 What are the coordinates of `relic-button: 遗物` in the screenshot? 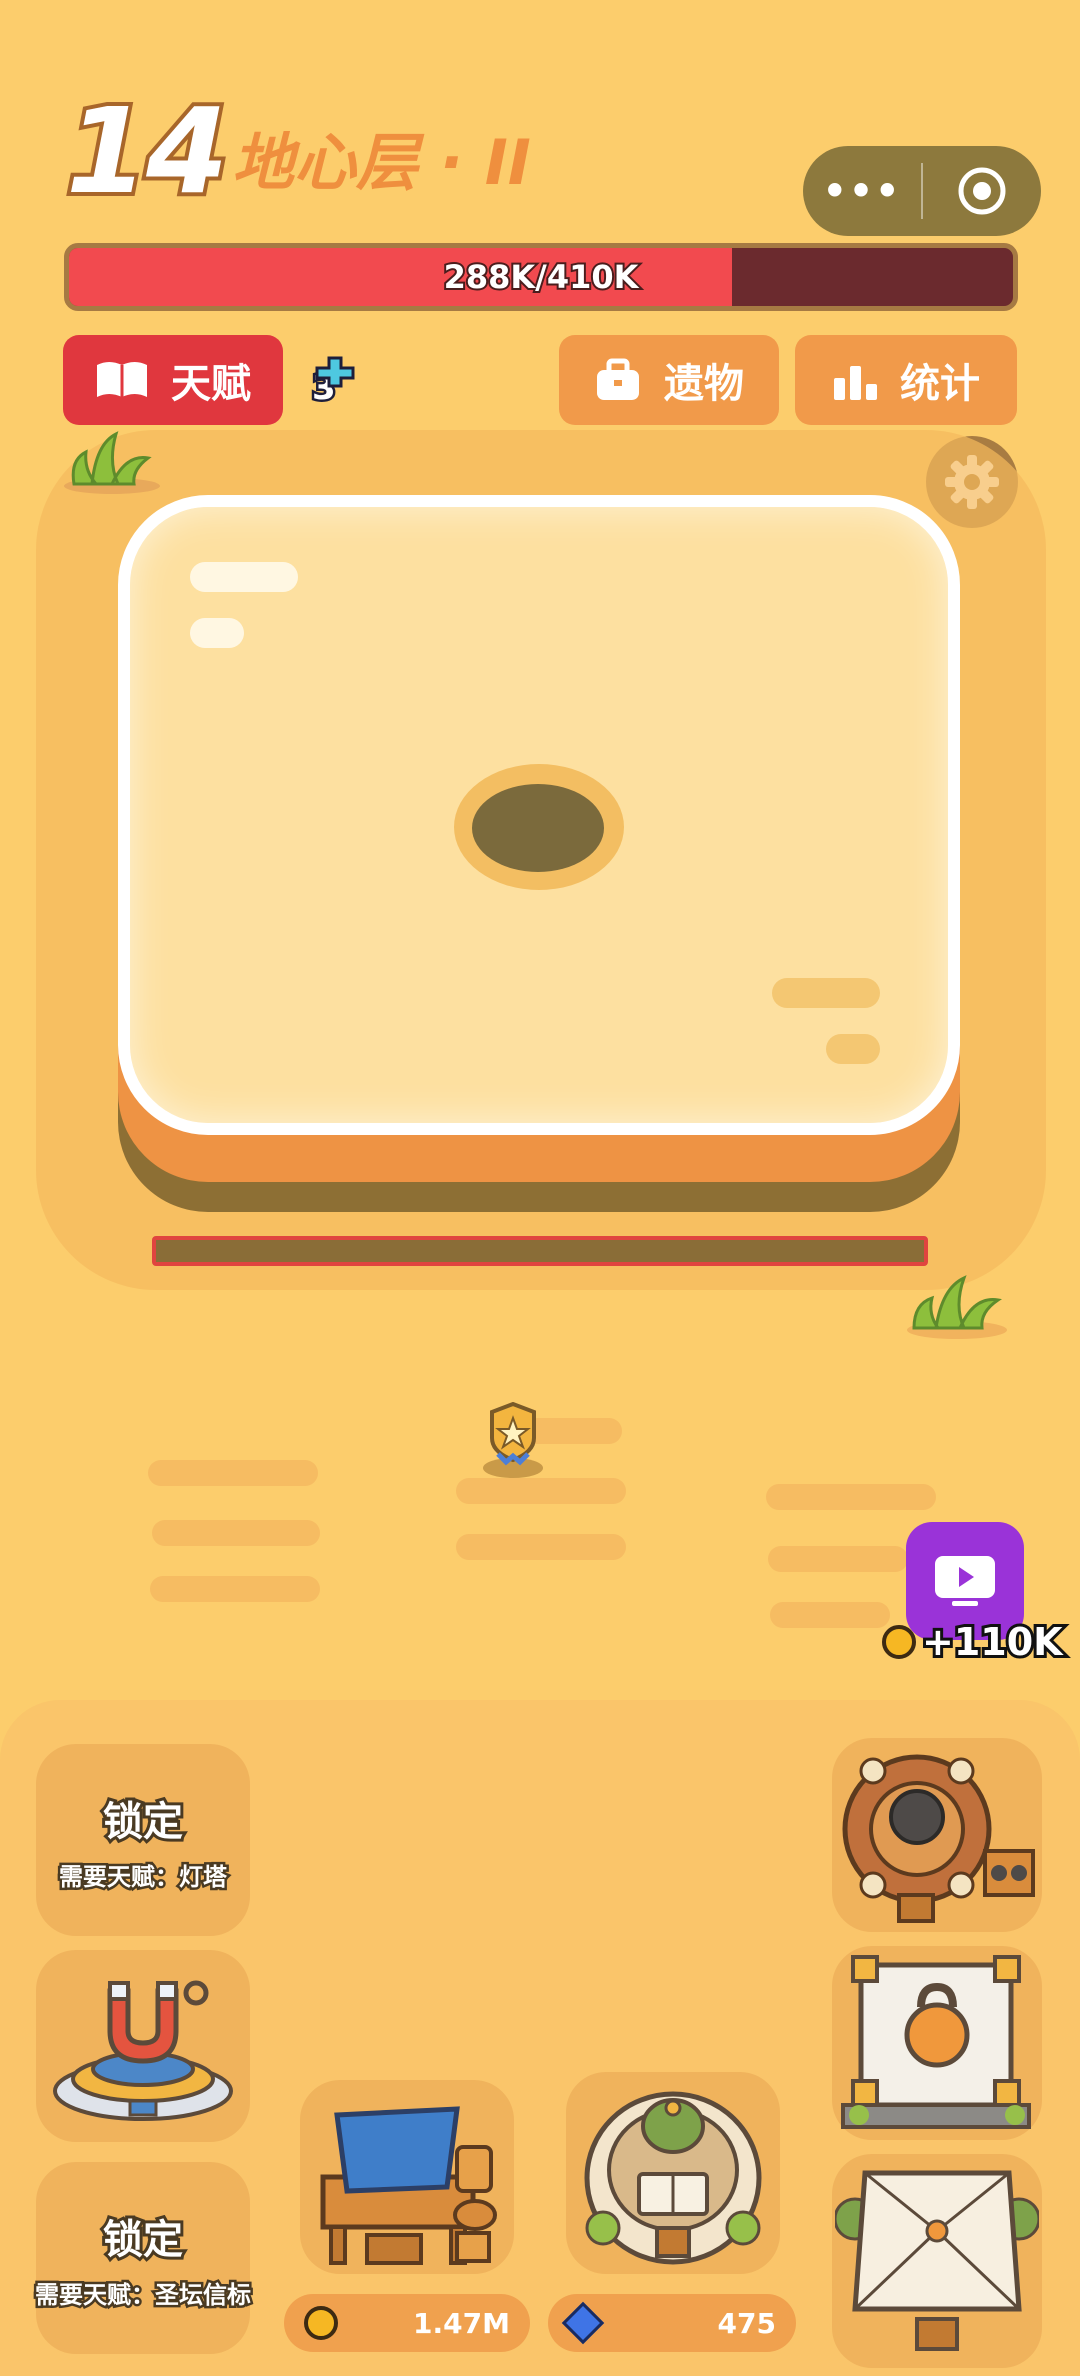 It's located at (669, 380).